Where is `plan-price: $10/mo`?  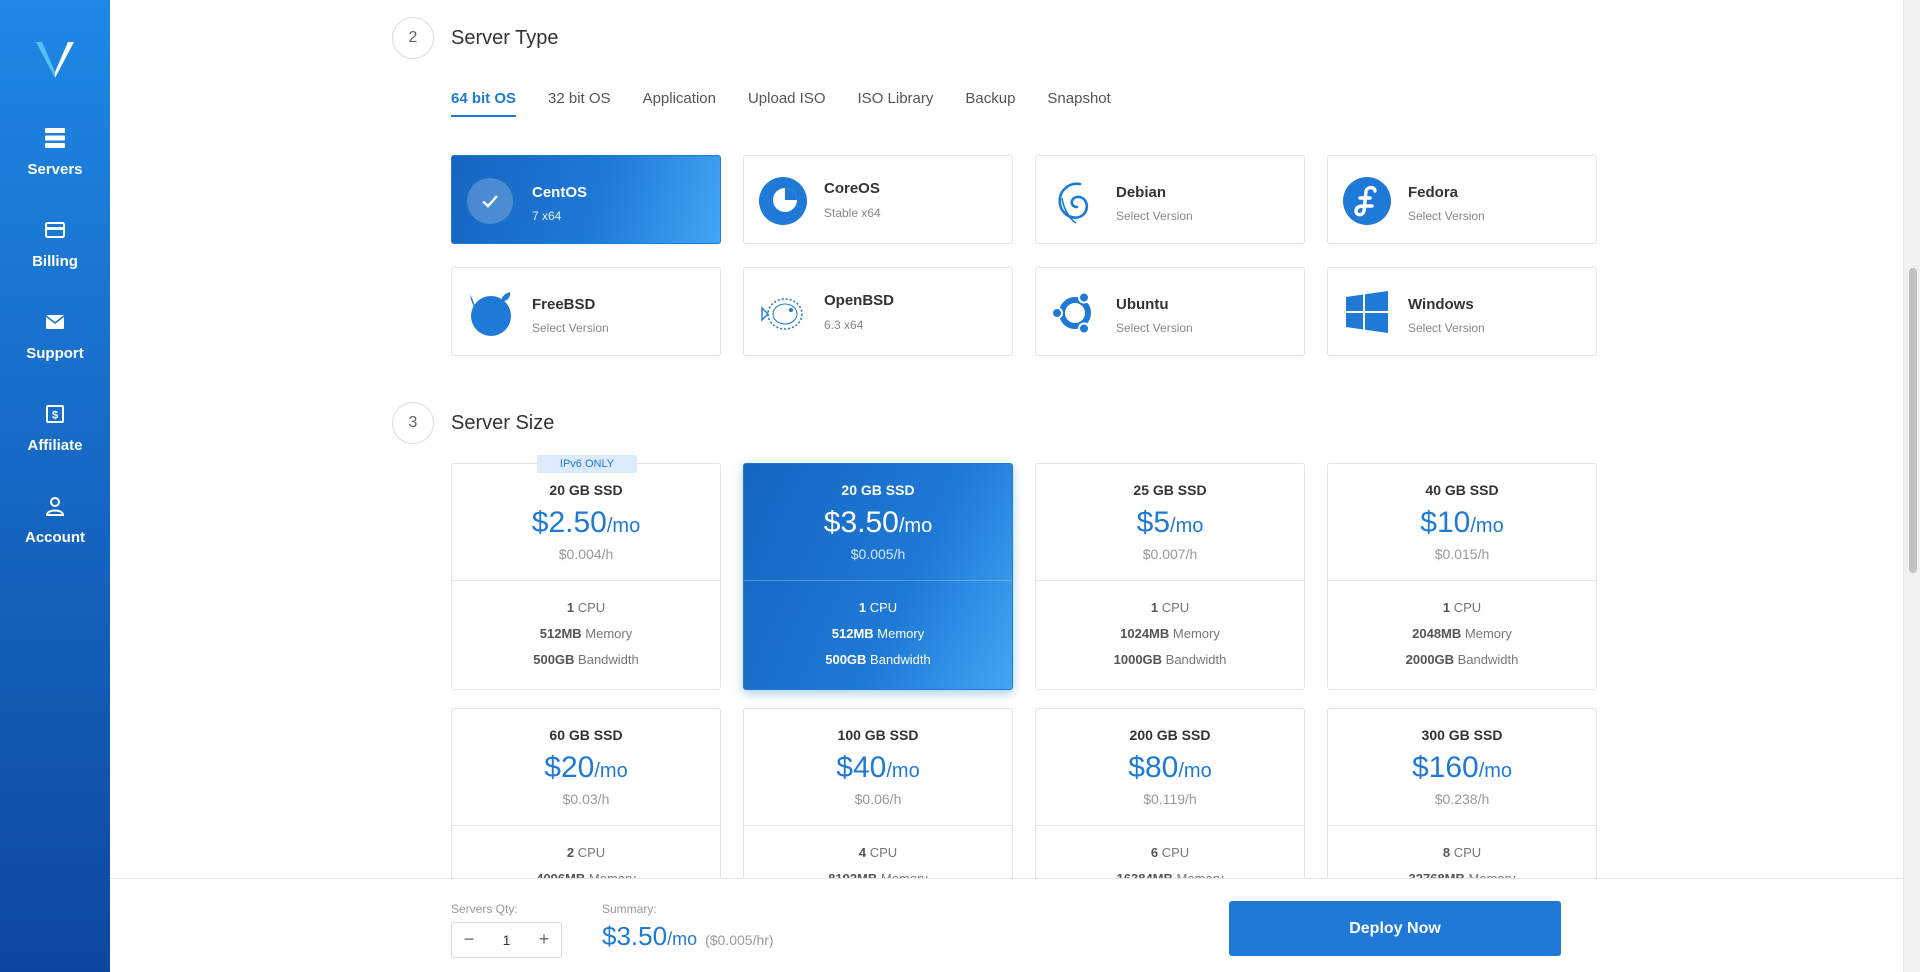 plan-price: $10/mo is located at coordinates (1462, 522).